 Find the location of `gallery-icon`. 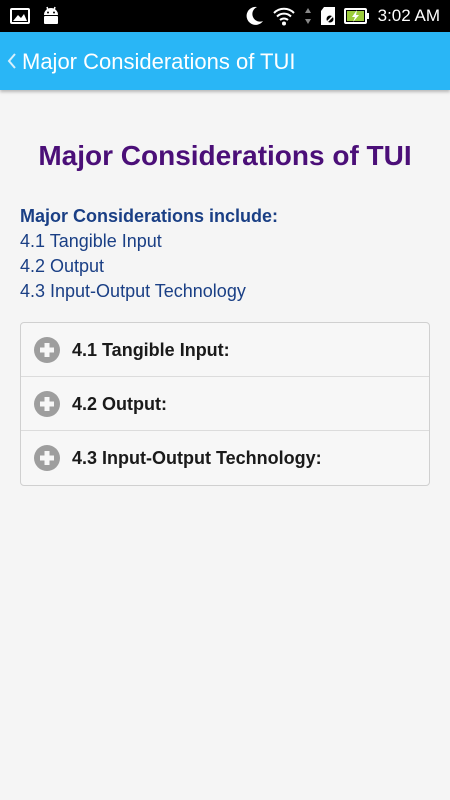

gallery-icon is located at coordinates (20, 16).